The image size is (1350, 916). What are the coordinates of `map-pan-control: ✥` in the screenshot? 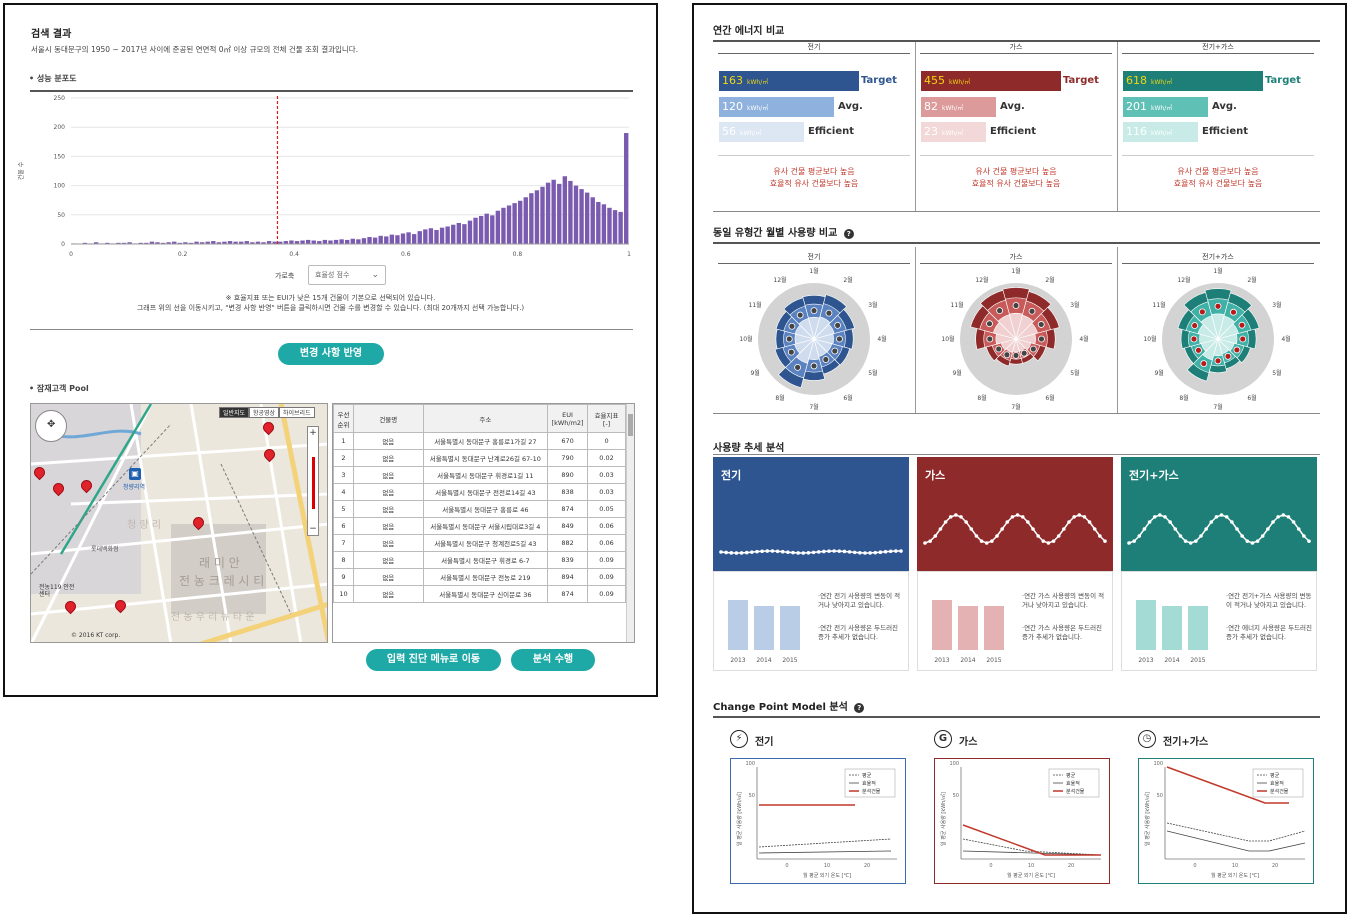 It's located at (51, 426).